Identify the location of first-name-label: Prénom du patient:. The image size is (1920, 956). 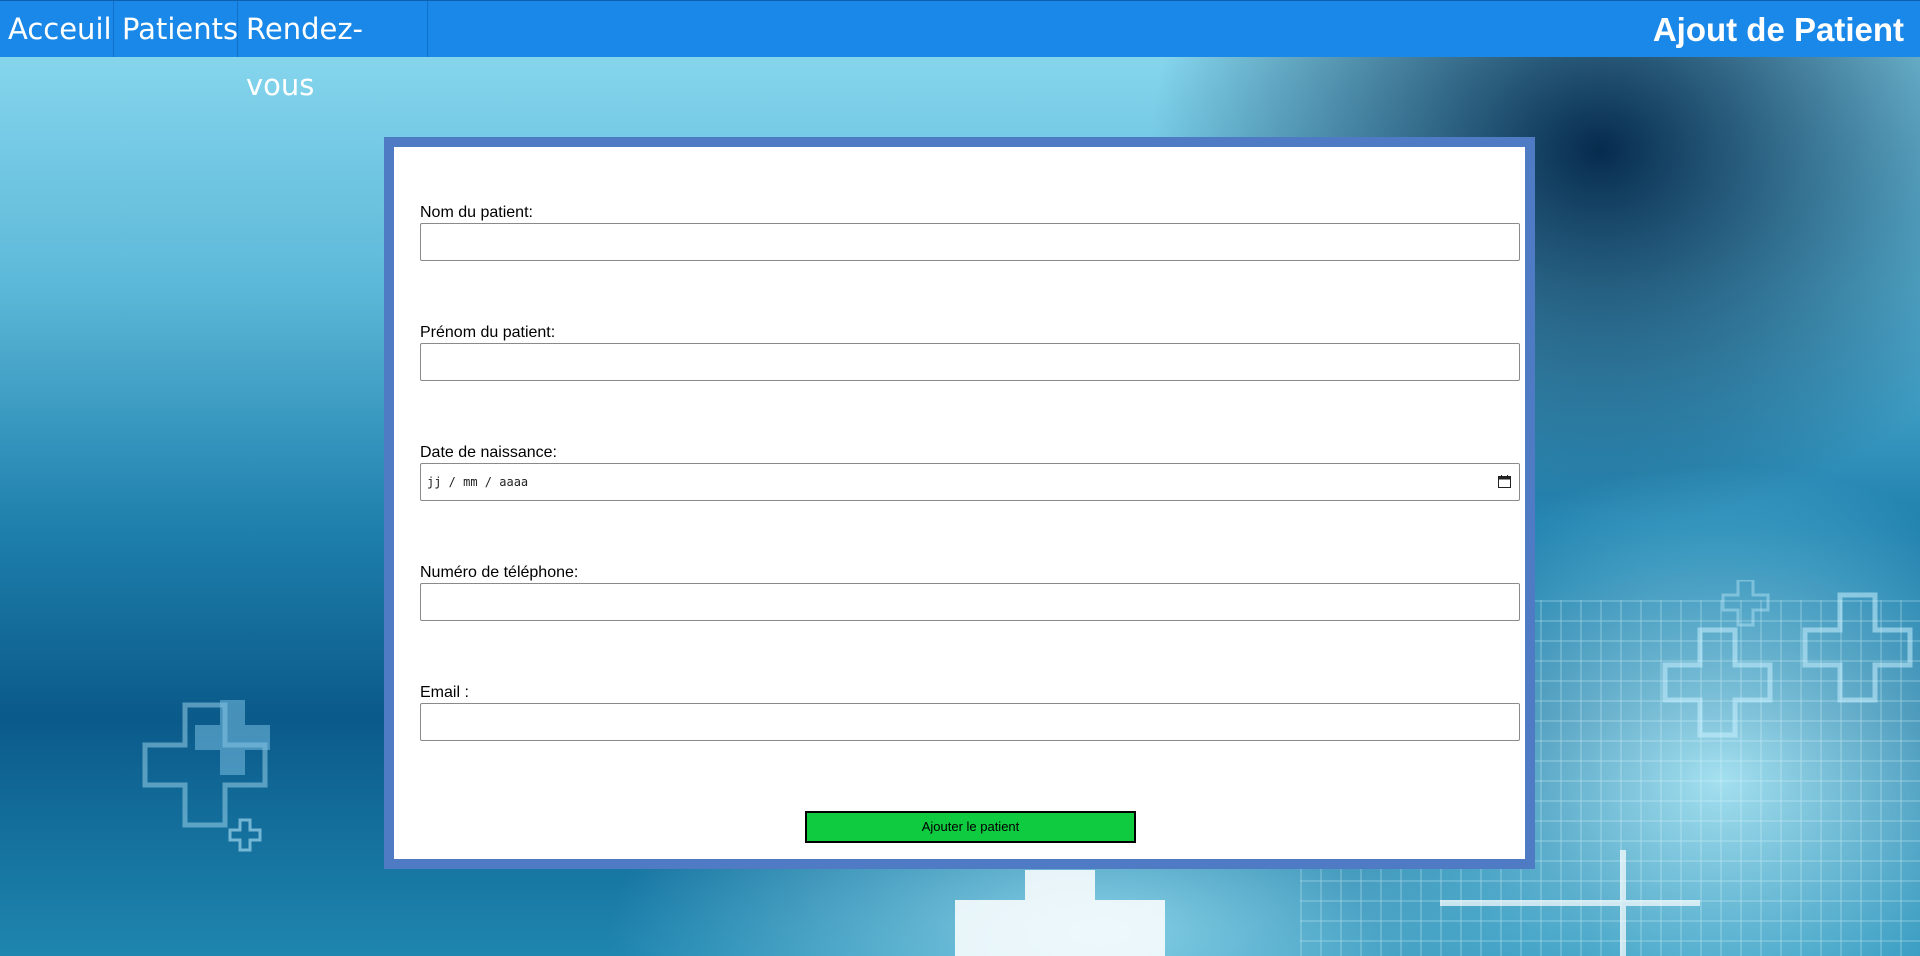
(488, 332).